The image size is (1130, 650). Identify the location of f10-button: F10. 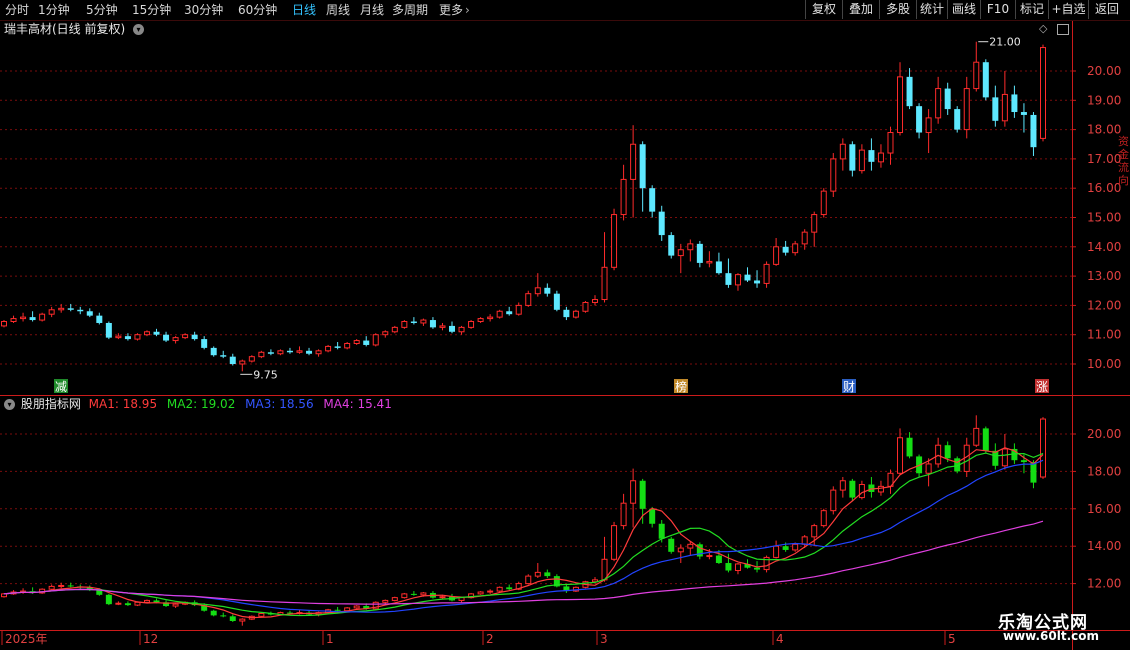
(997, 9).